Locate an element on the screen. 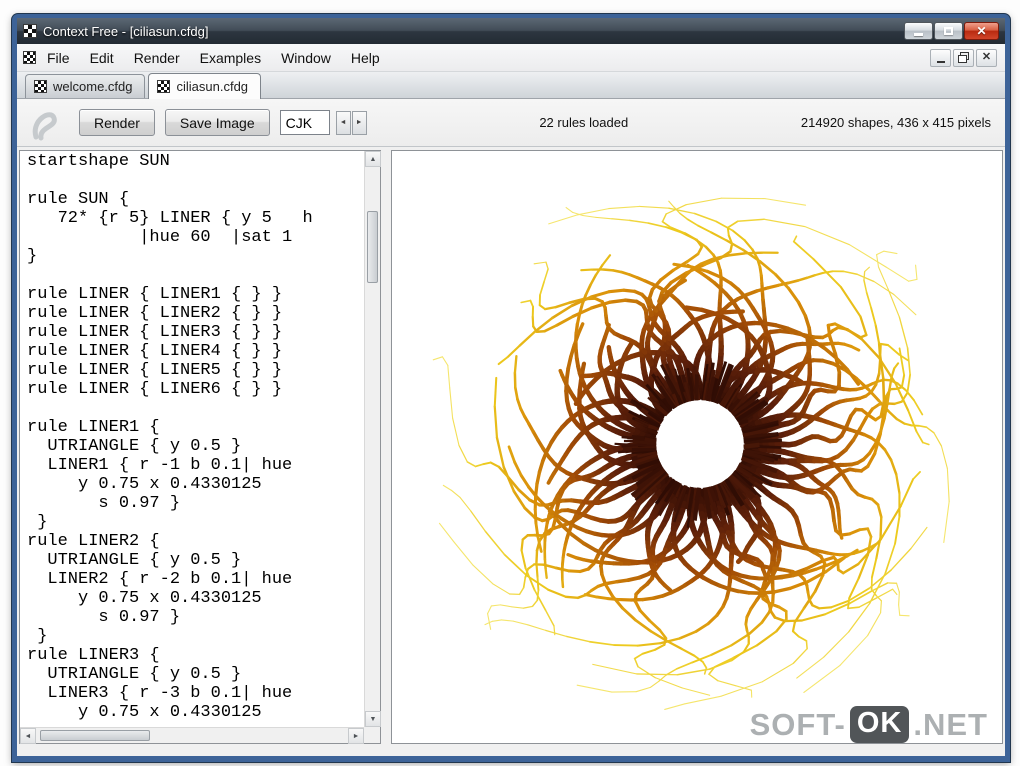  scroll-left-icon: ◄ is located at coordinates (28, 736).